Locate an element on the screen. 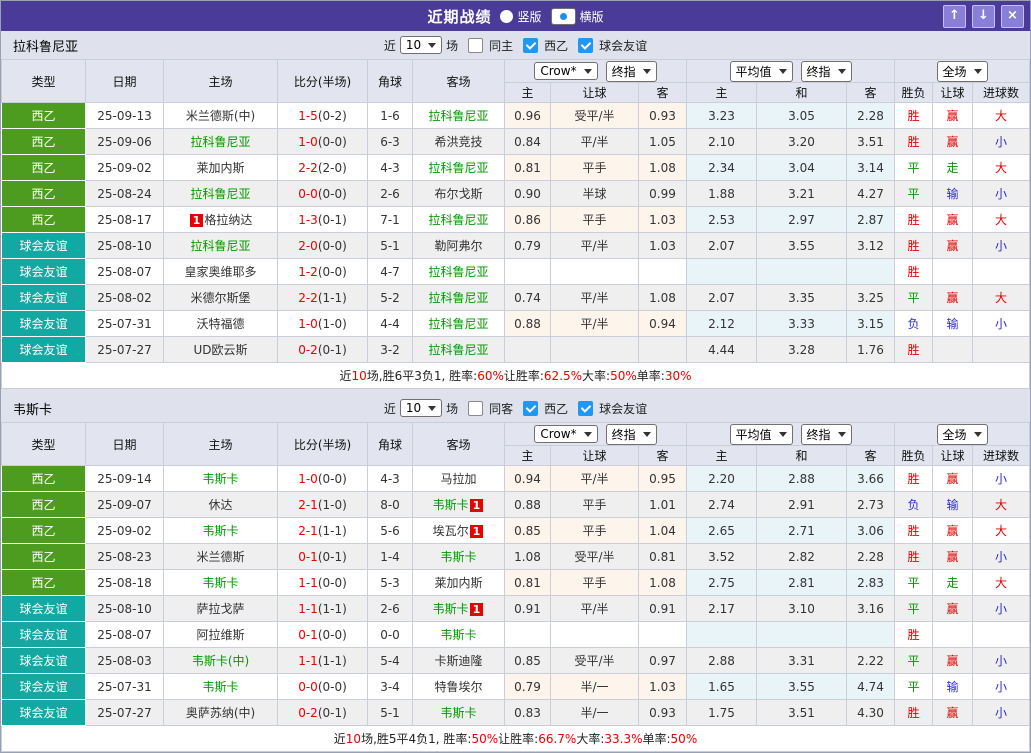  col-date: 日期 is located at coordinates (124, 81).